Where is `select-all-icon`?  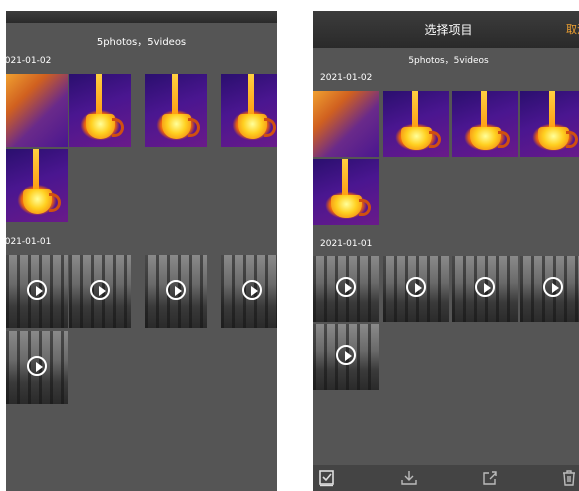 select-all-icon is located at coordinates (327, 478).